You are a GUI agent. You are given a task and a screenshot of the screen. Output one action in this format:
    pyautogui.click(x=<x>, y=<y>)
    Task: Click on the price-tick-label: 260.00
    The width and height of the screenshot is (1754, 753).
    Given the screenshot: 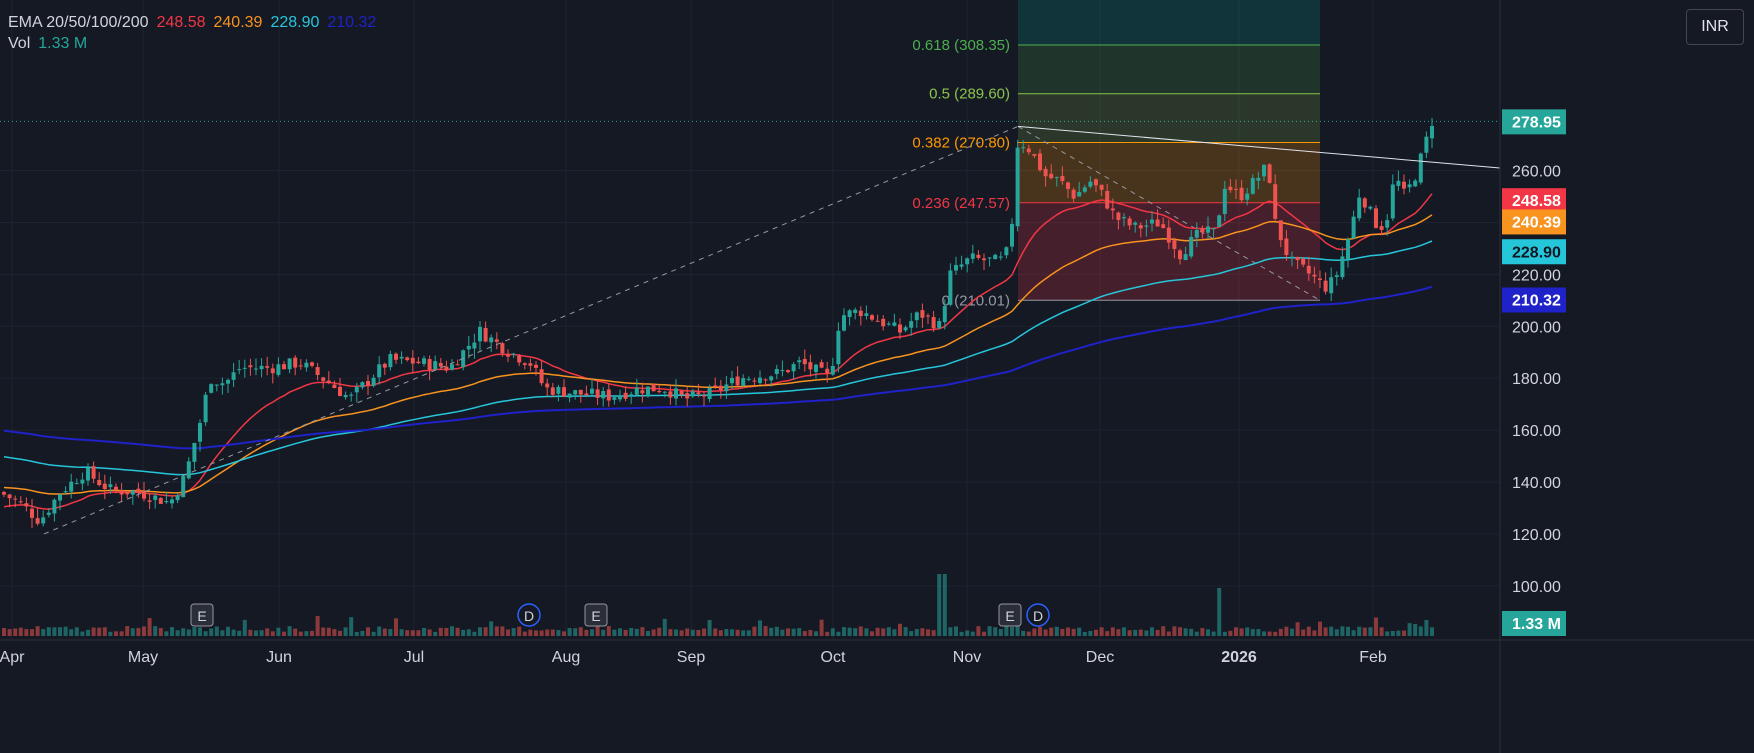 What is the action you would take?
    pyautogui.click(x=1536, y=172)
    